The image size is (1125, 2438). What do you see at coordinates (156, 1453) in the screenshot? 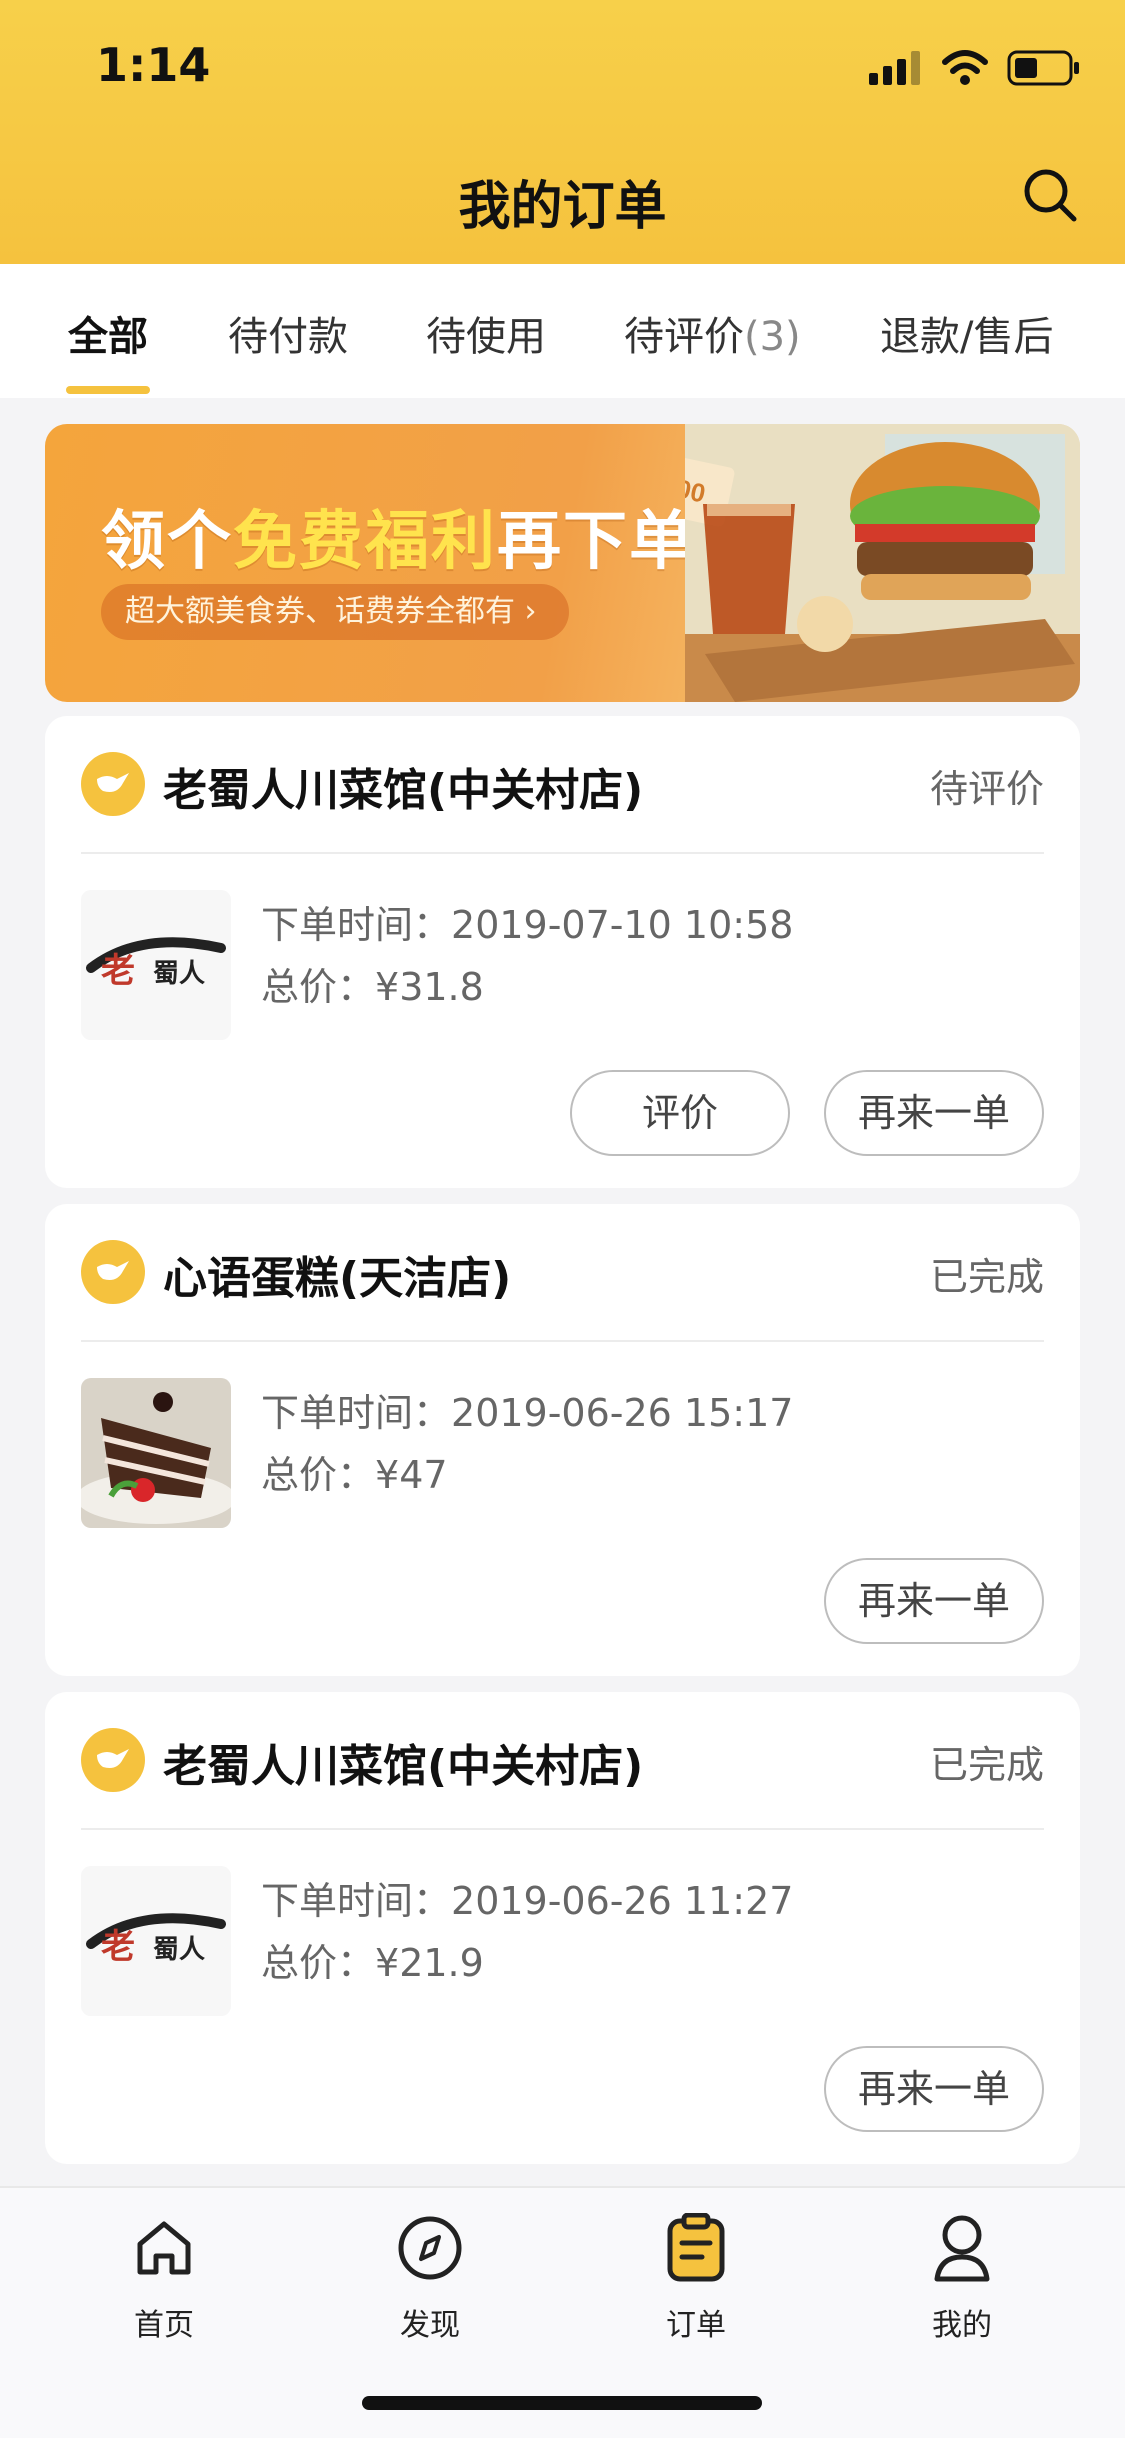
I see `cake-thumbnail` at bounding box center [156, 1453].